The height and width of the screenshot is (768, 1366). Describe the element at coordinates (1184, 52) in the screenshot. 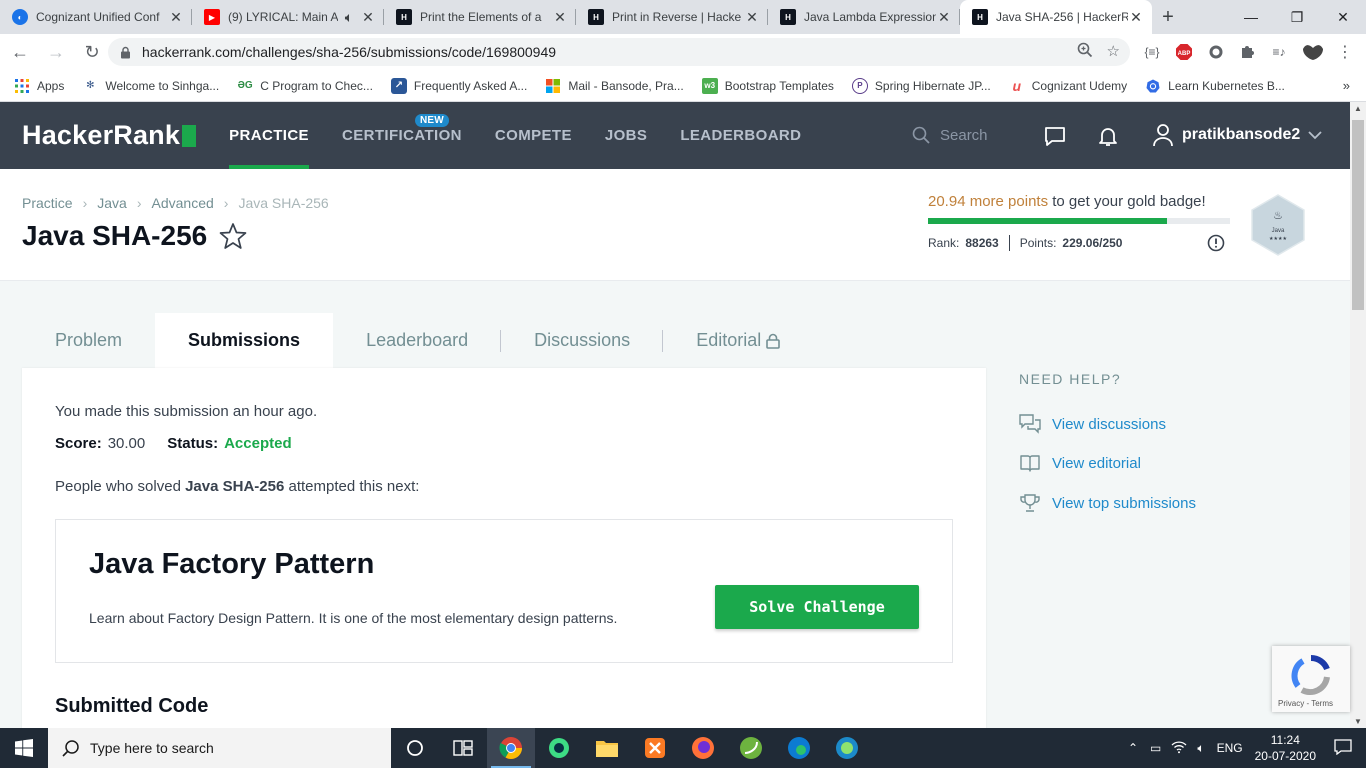

I see `adblock-icon: ABP` at that location.